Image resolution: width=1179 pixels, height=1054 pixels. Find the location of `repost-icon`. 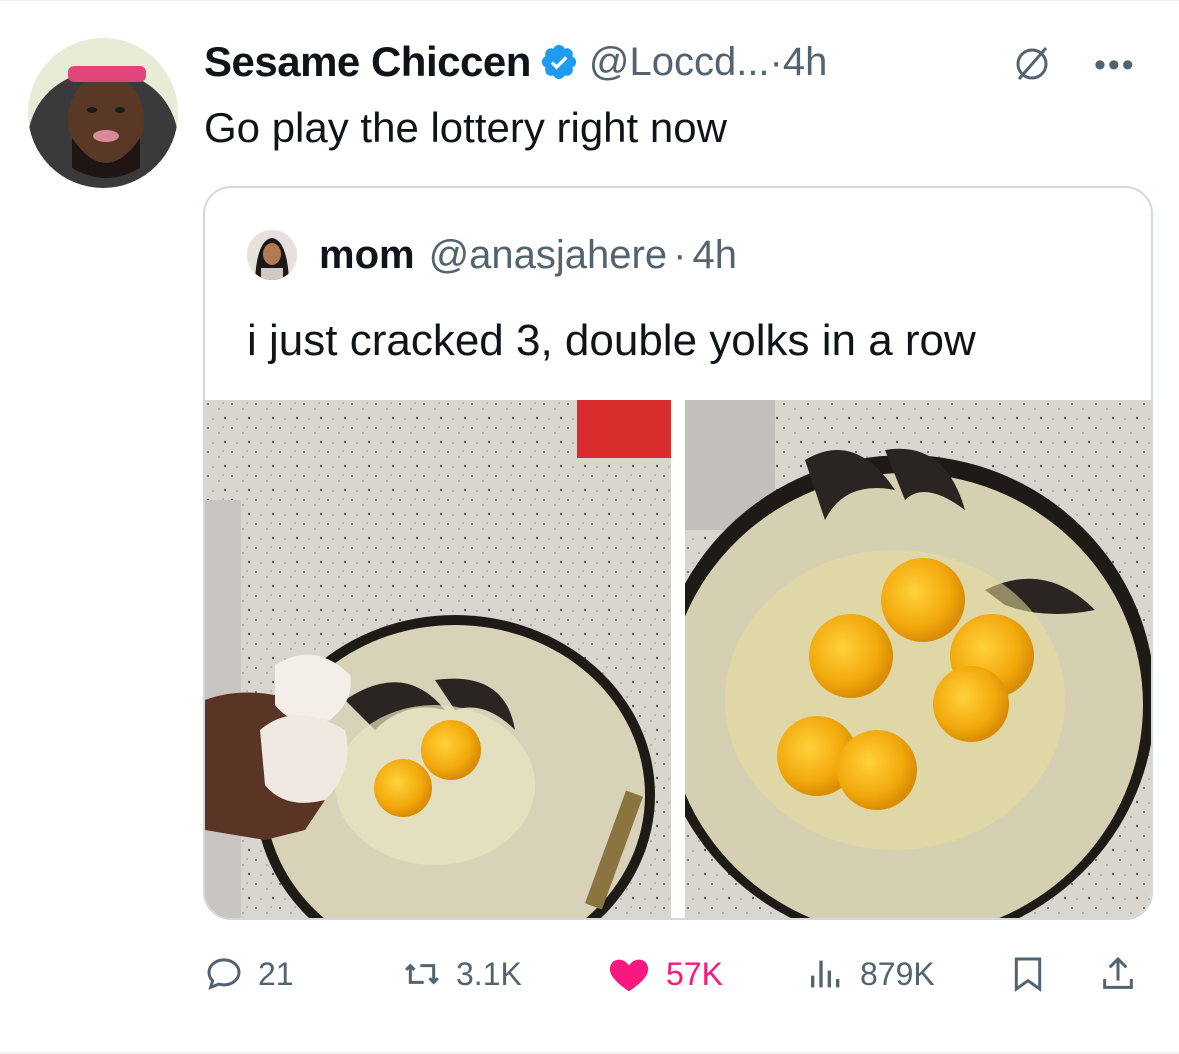

repost-icon is located at coordinates (422, 974).